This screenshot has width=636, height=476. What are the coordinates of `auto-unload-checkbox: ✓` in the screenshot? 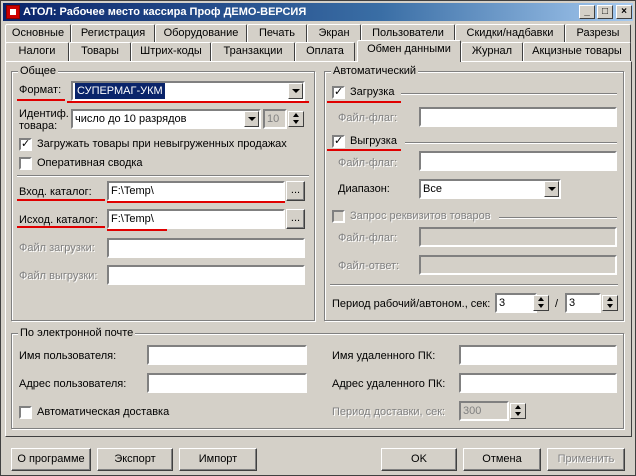 It's located at (338, 141).